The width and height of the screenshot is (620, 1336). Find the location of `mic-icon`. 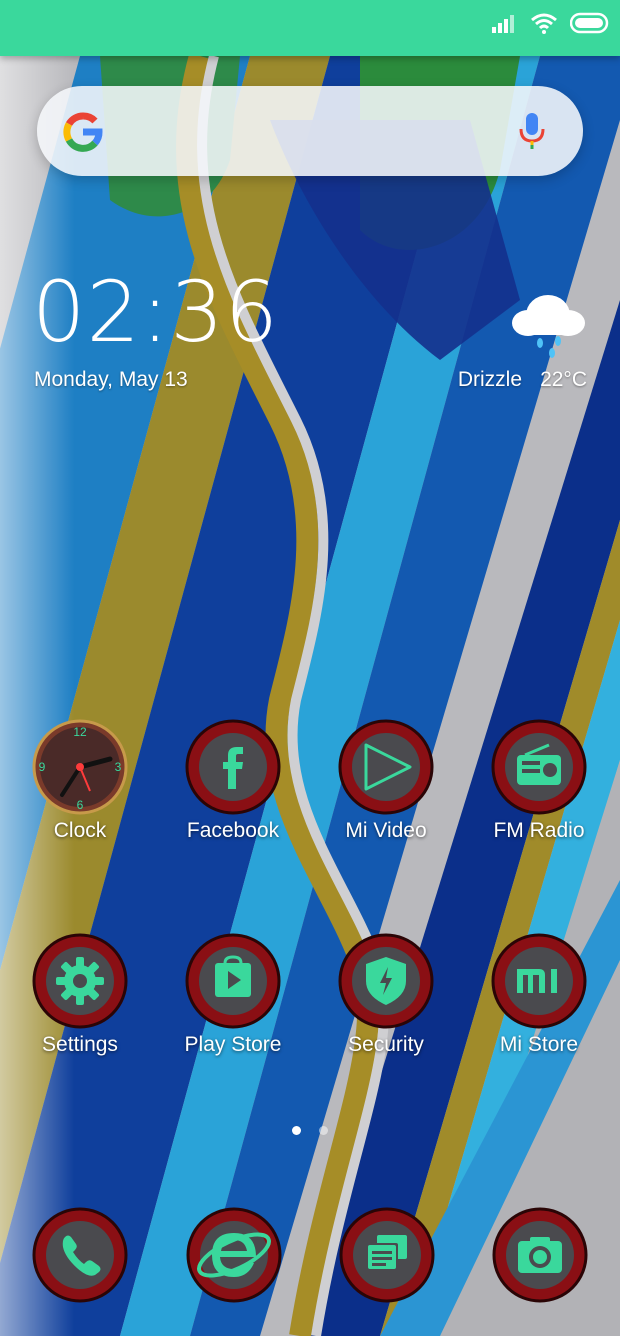

mic-icon is located at coordinates (532, 131).